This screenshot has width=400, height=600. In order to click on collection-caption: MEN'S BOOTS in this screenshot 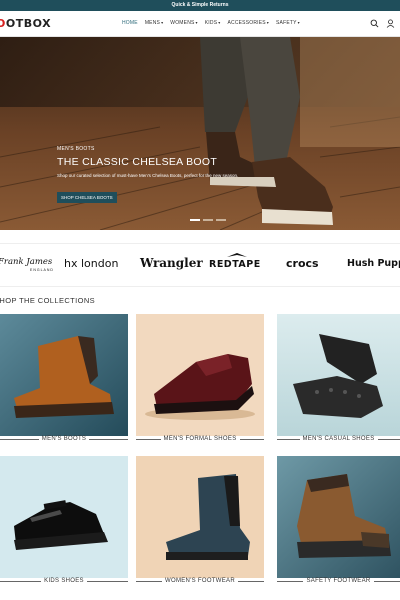, I will do `click(64, 439)`.